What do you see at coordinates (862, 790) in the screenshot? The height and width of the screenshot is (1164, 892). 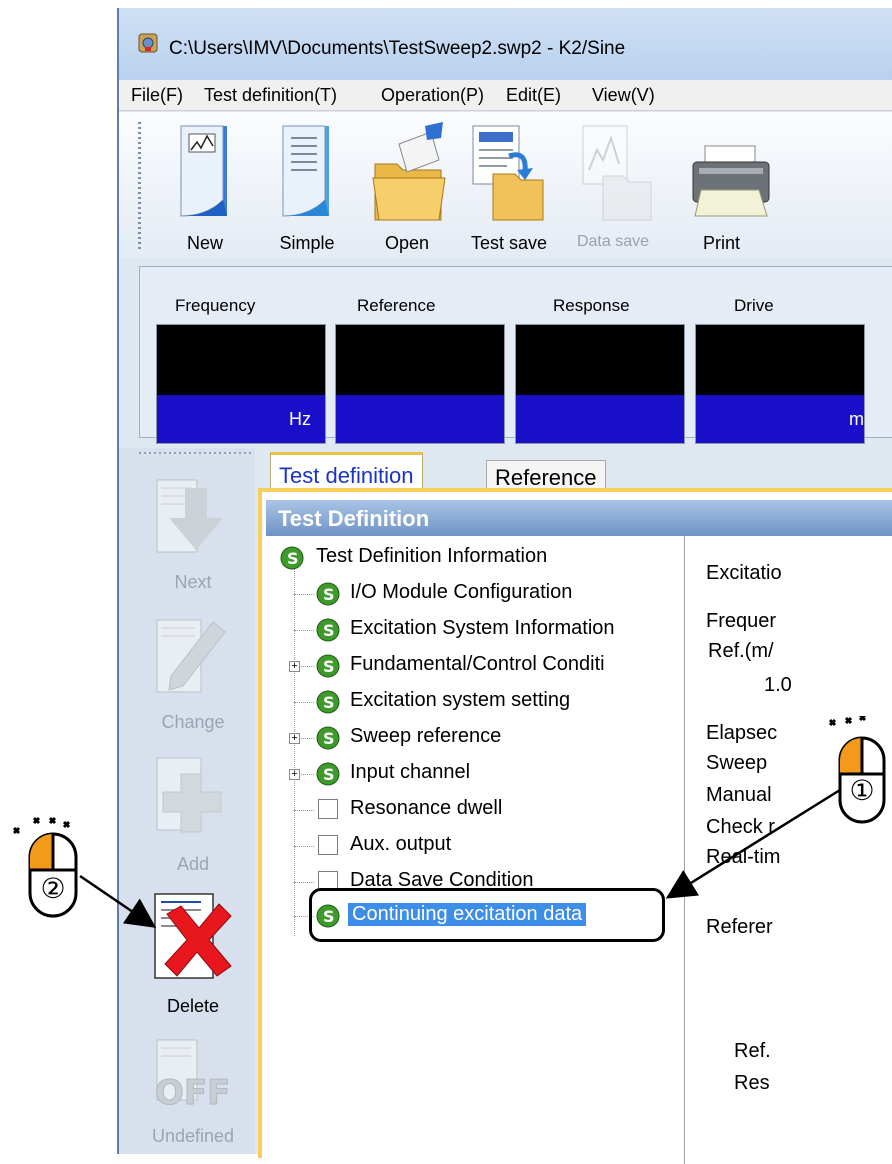 I see `step1-number: ①` at bounding box center [862, 790].